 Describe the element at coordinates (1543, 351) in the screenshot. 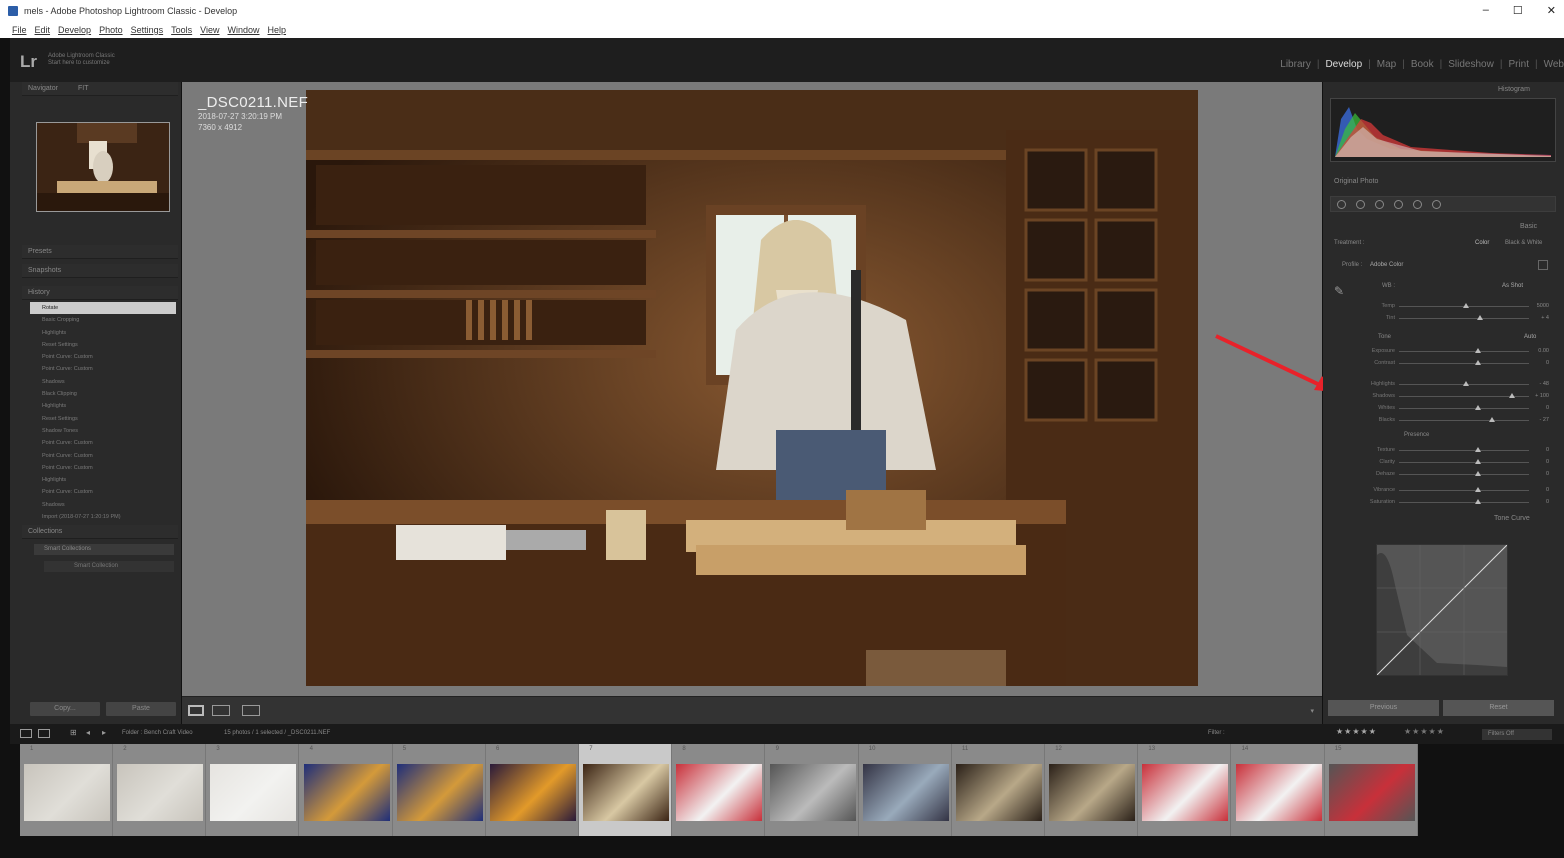

I see `slider-value: 0.00` at that location.